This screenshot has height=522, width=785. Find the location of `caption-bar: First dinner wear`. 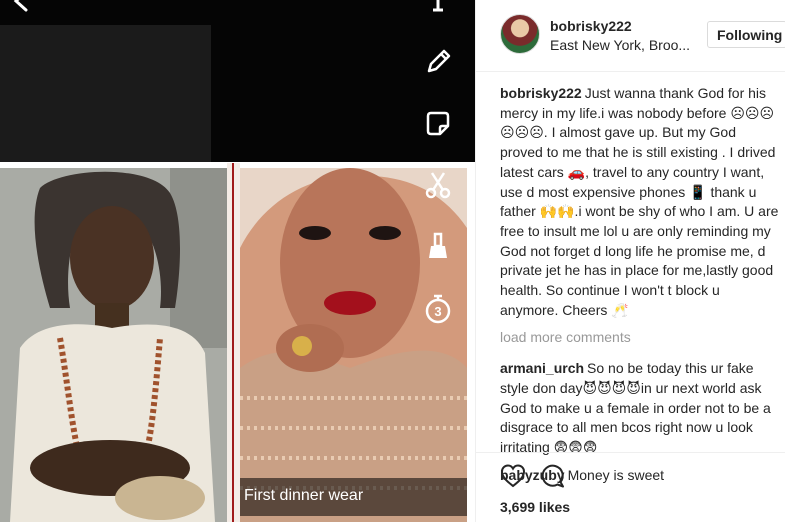

caption-bar: First dinner wear is located at coordinates (353, 497).